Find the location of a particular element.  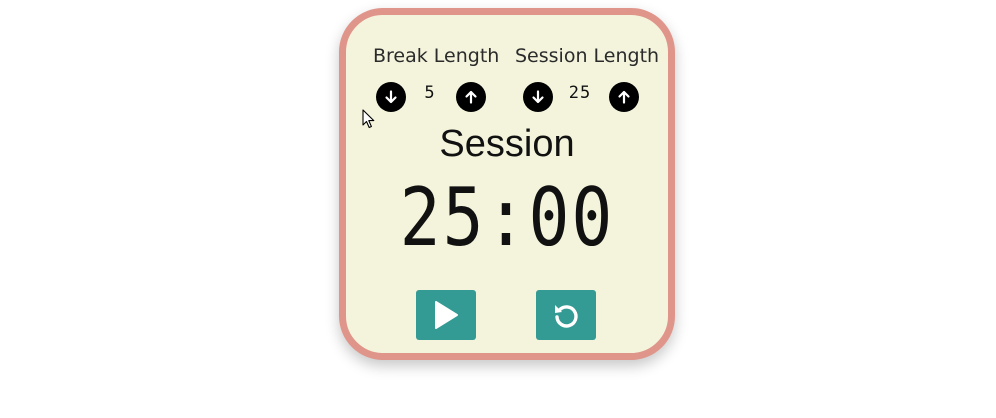

start-stop-button is located at coordinates (446, 315).